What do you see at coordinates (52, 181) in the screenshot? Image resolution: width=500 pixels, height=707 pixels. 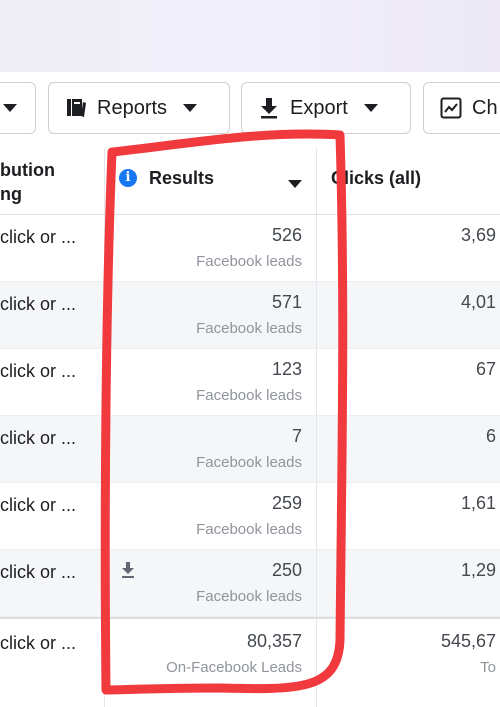 I see `header-attribution: bution ng` at bounding box center [52, 181].